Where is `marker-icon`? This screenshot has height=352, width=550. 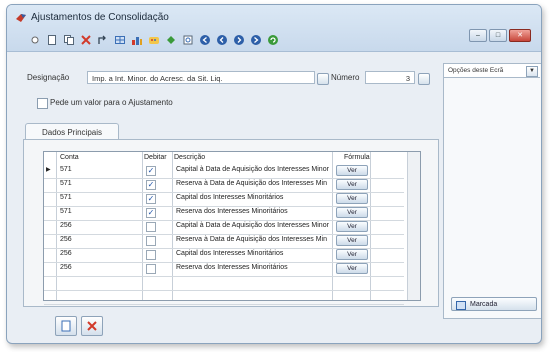 marker-icon is located at coordinates (461, 305).